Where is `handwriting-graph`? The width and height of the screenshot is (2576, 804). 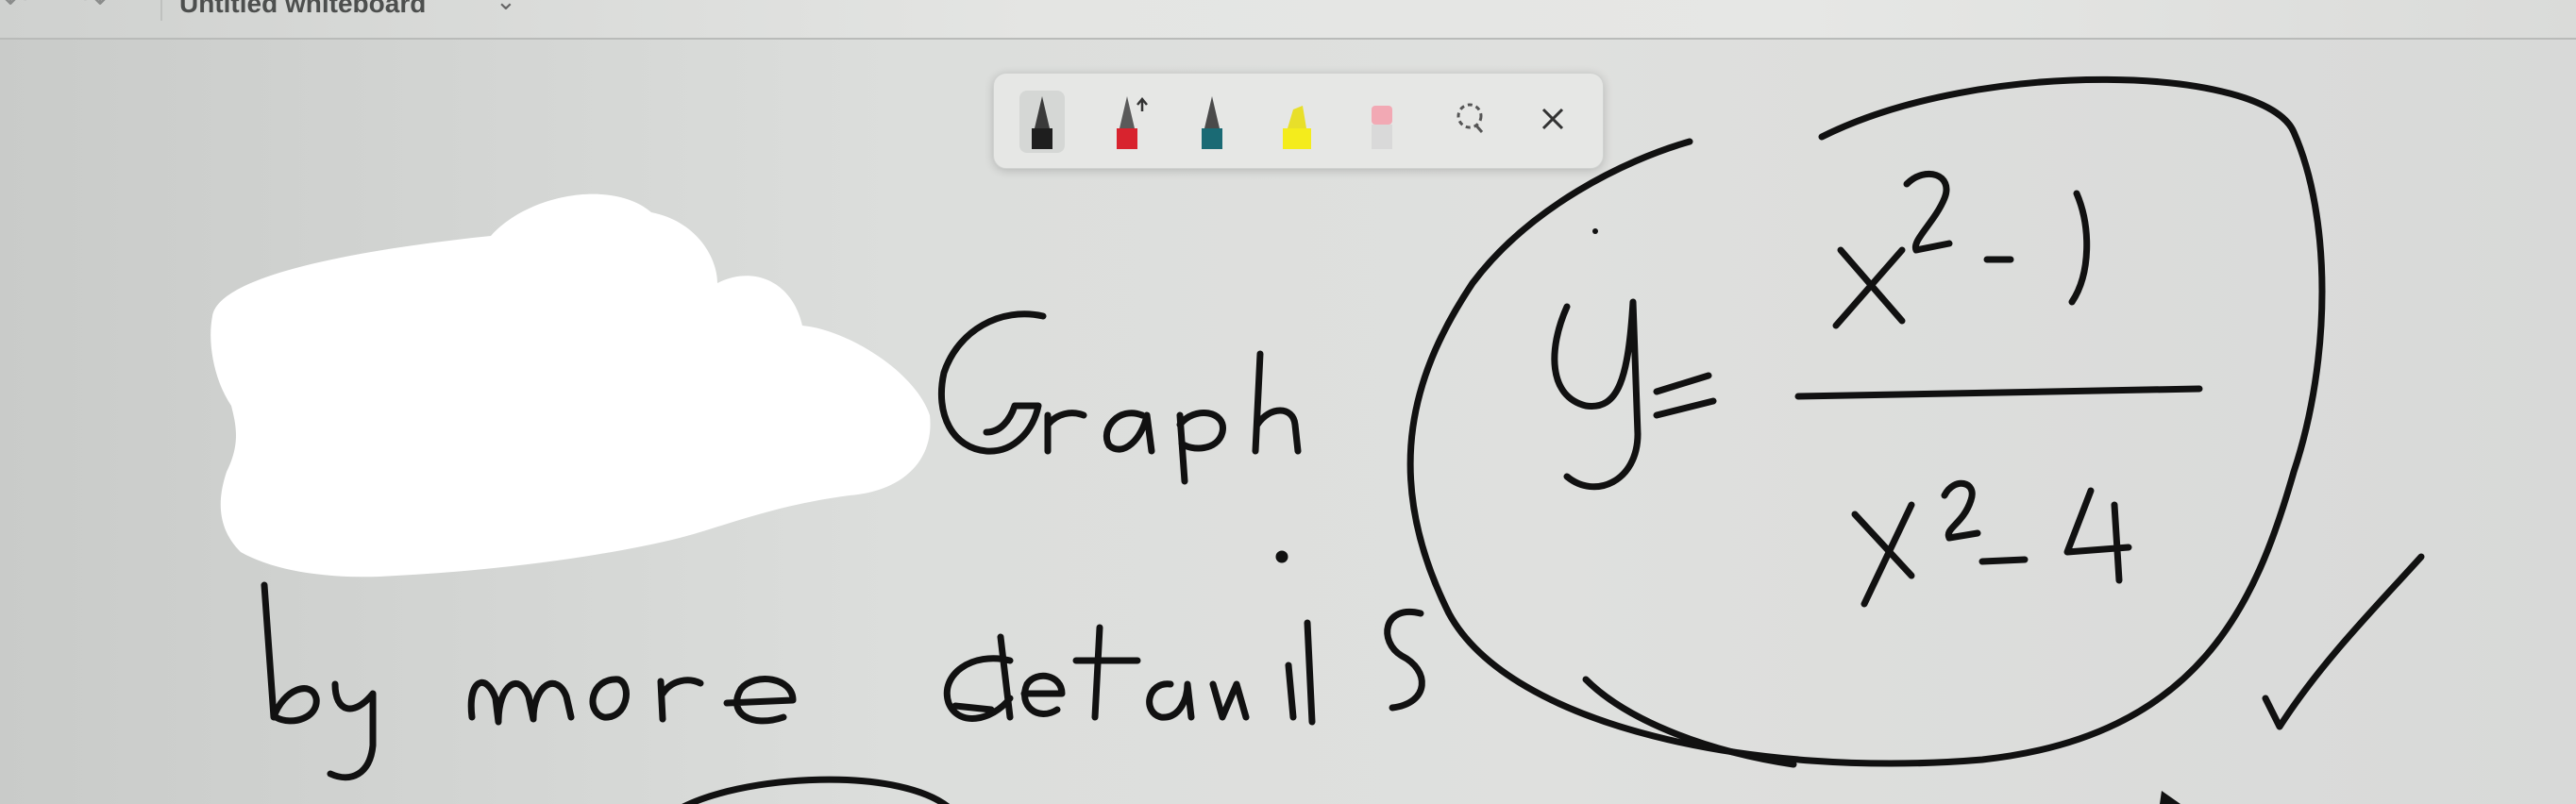 handwriting-graph is located at coordinates (1119, 397).